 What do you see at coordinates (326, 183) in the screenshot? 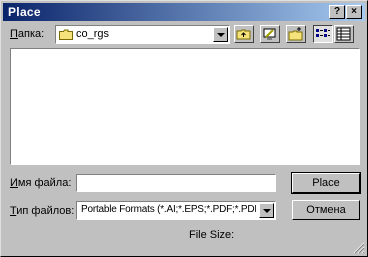
I see `place-button: Place` at bounding box center [326, 183].